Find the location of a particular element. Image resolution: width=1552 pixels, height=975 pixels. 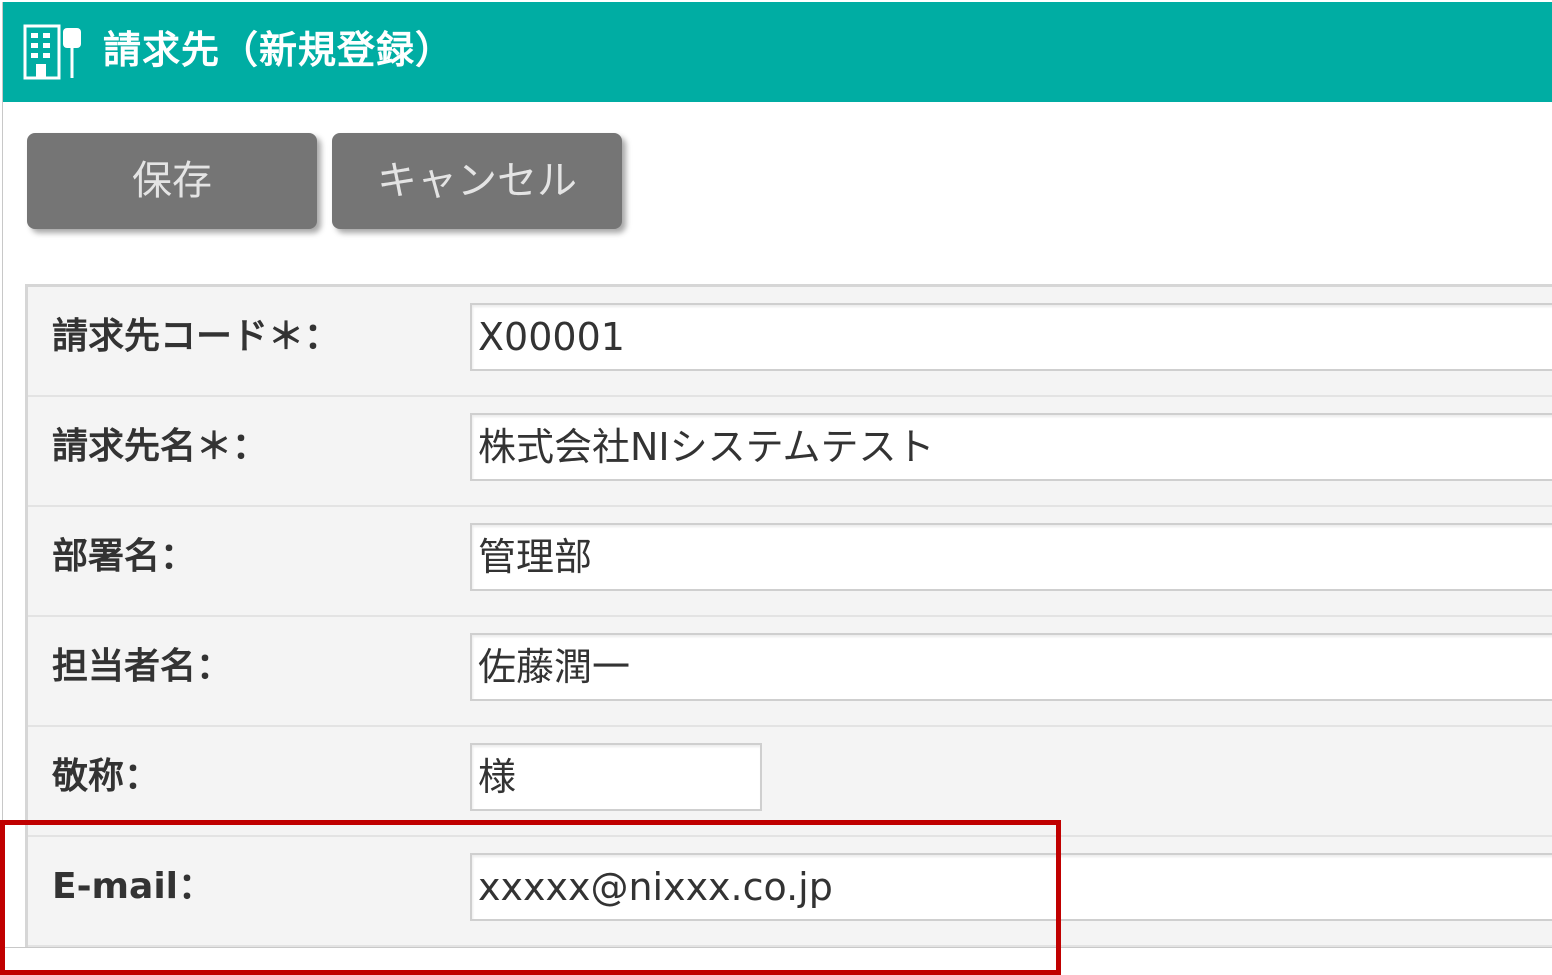

field-label-code: 請求先コード＊： is located at coordinates (196, 336).